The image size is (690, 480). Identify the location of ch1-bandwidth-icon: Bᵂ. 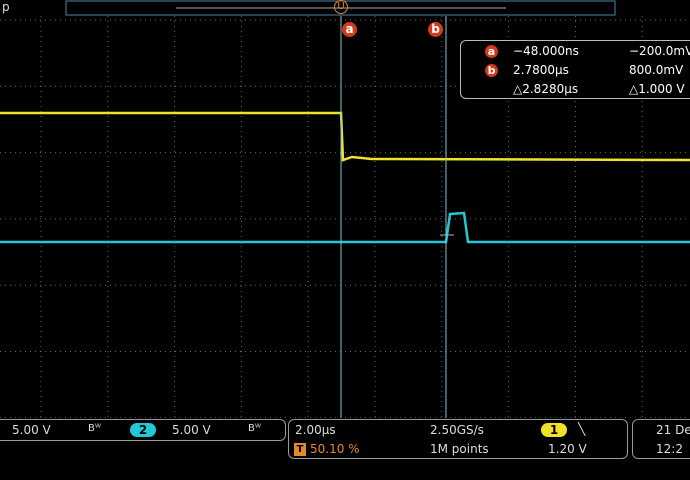
(95, 428).